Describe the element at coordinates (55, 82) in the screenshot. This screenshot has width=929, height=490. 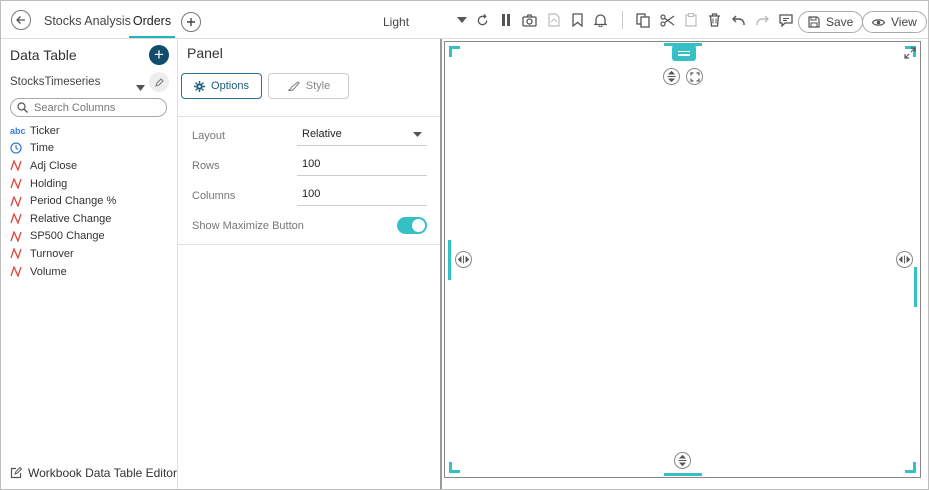
I see `data-source-select: StocksTimeseries` at that location.